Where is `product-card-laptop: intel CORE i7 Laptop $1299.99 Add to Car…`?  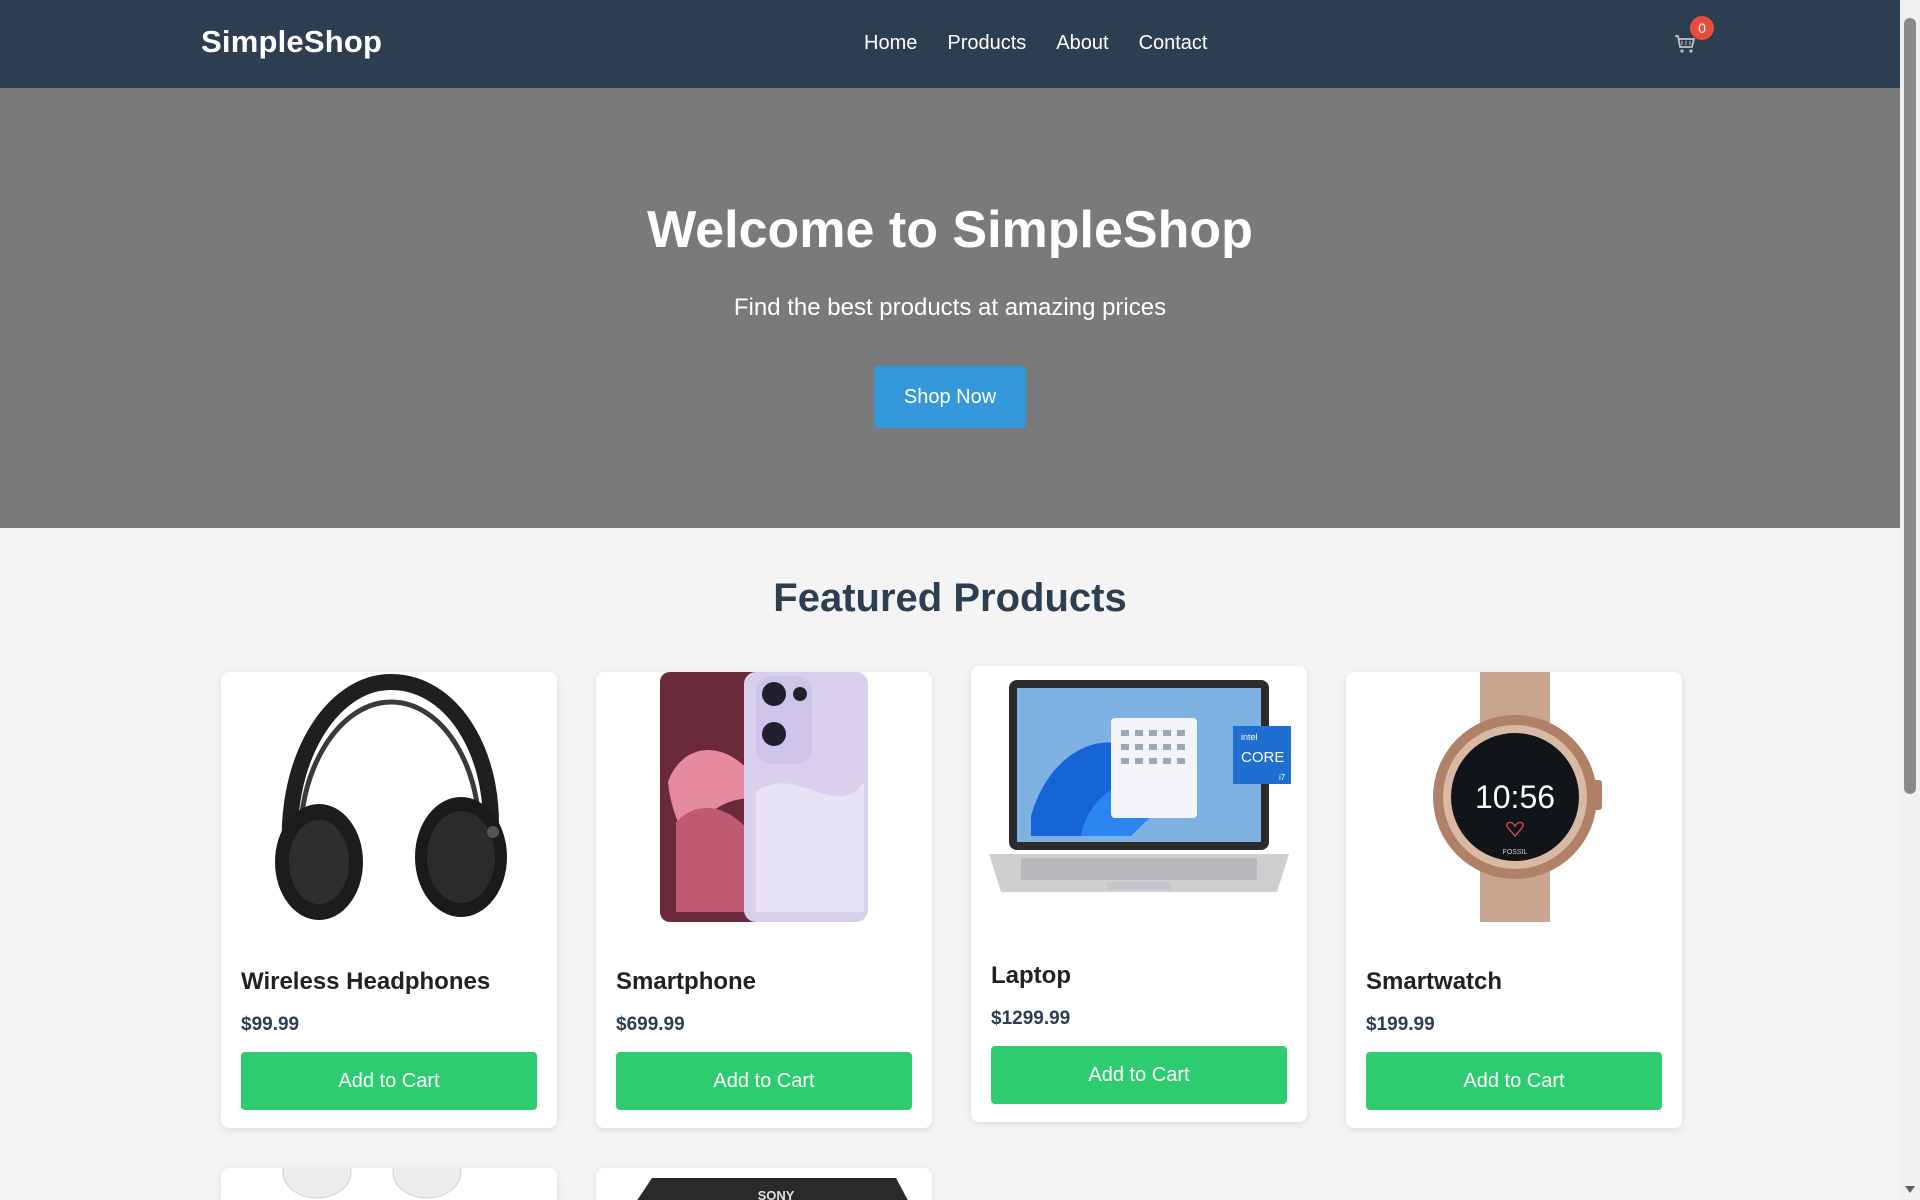 product-card-laptop: intel CORE i7 Laptop $1299.99 Add to Car… is located at coordinates (1139, 894).